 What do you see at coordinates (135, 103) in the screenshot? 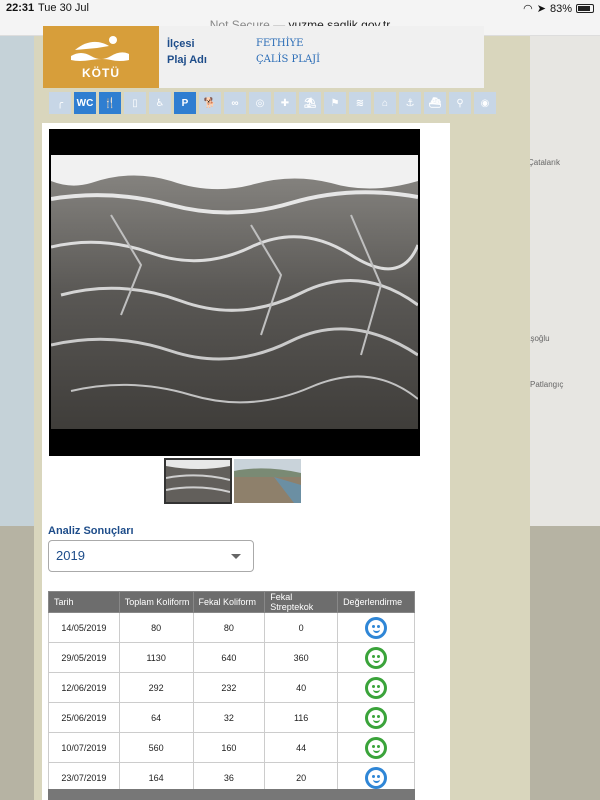
I see `changing-room-icon: ▯` at bounding box center [135, 103].